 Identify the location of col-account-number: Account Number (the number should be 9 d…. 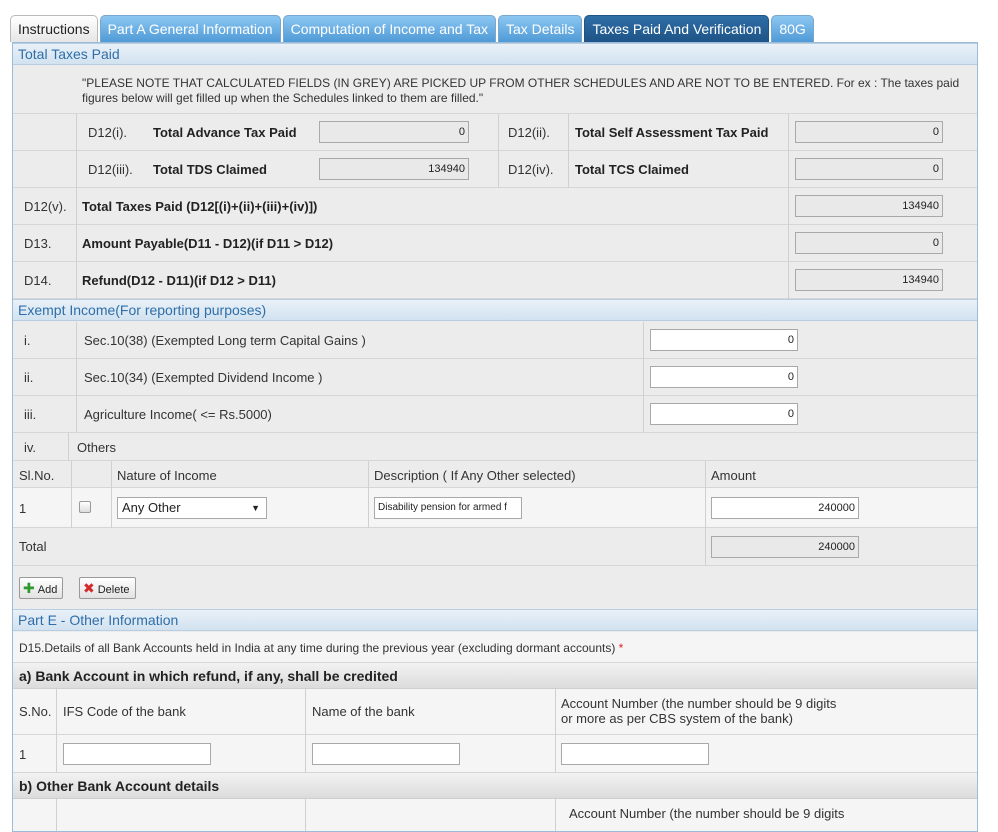
(698, 711).